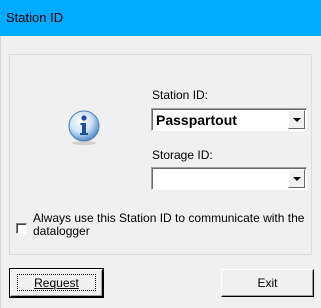  Describe the element at coordinates (180, 95) in the screenshot. I see `station-id-label: Station ID:` at that location.